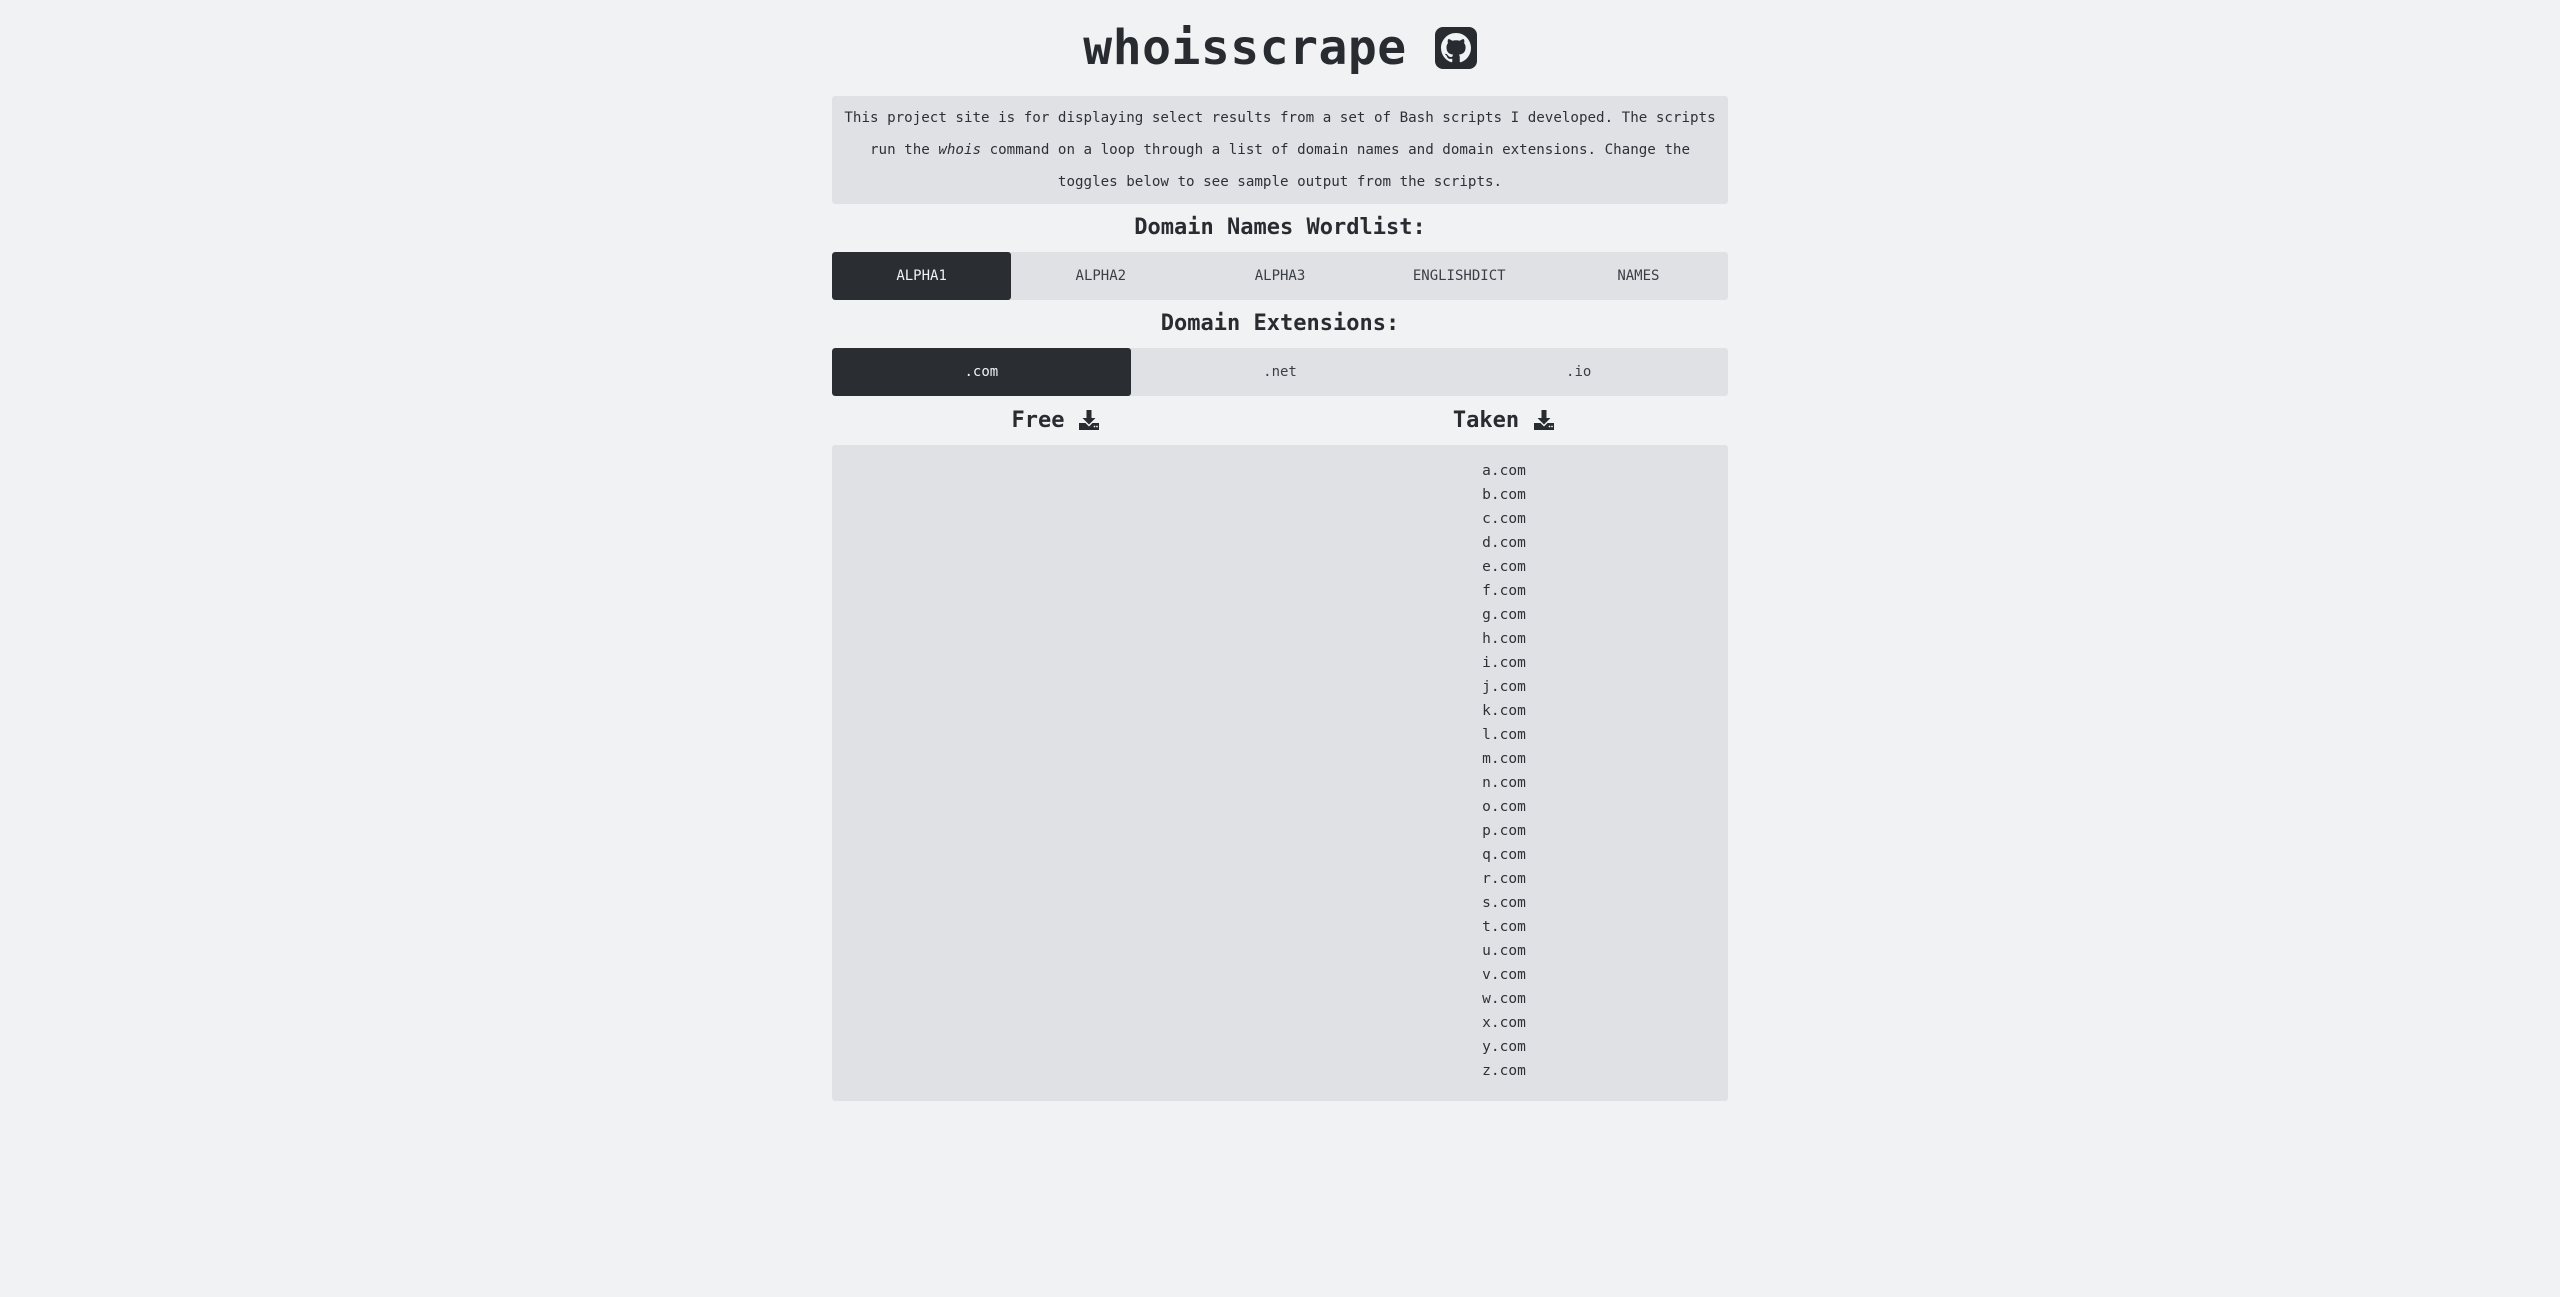 The image size is (2560, 1297). I want to click on taken-domain-item: b.com, so click(1504, 495).